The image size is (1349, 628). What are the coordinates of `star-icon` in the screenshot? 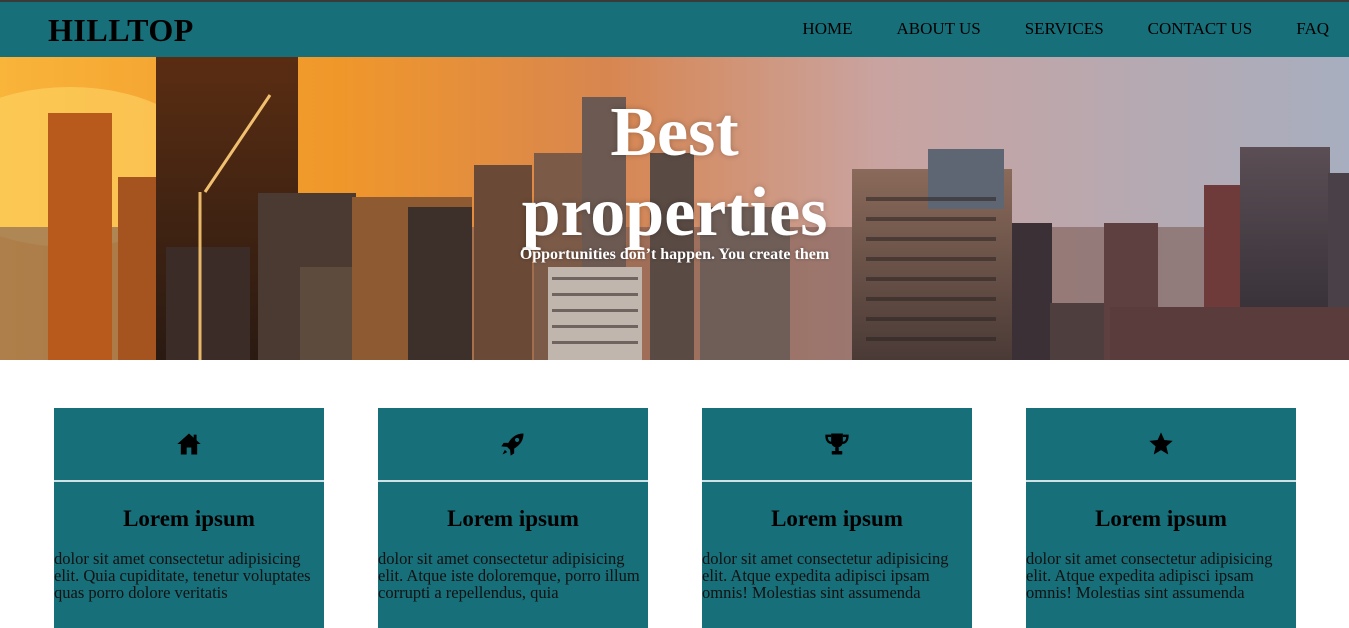 It's located at (1161, 443).